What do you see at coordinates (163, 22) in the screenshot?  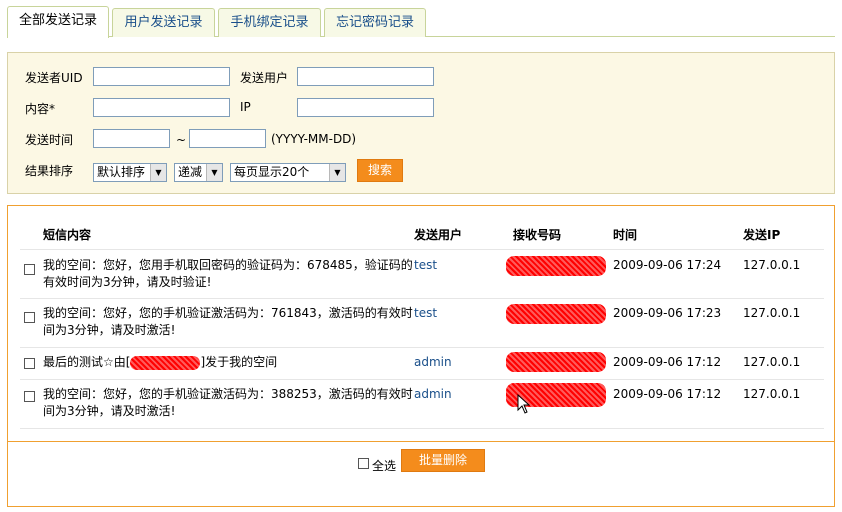 I see `tab-user-records: 用户发送记录` at bounding box center [163, 22].